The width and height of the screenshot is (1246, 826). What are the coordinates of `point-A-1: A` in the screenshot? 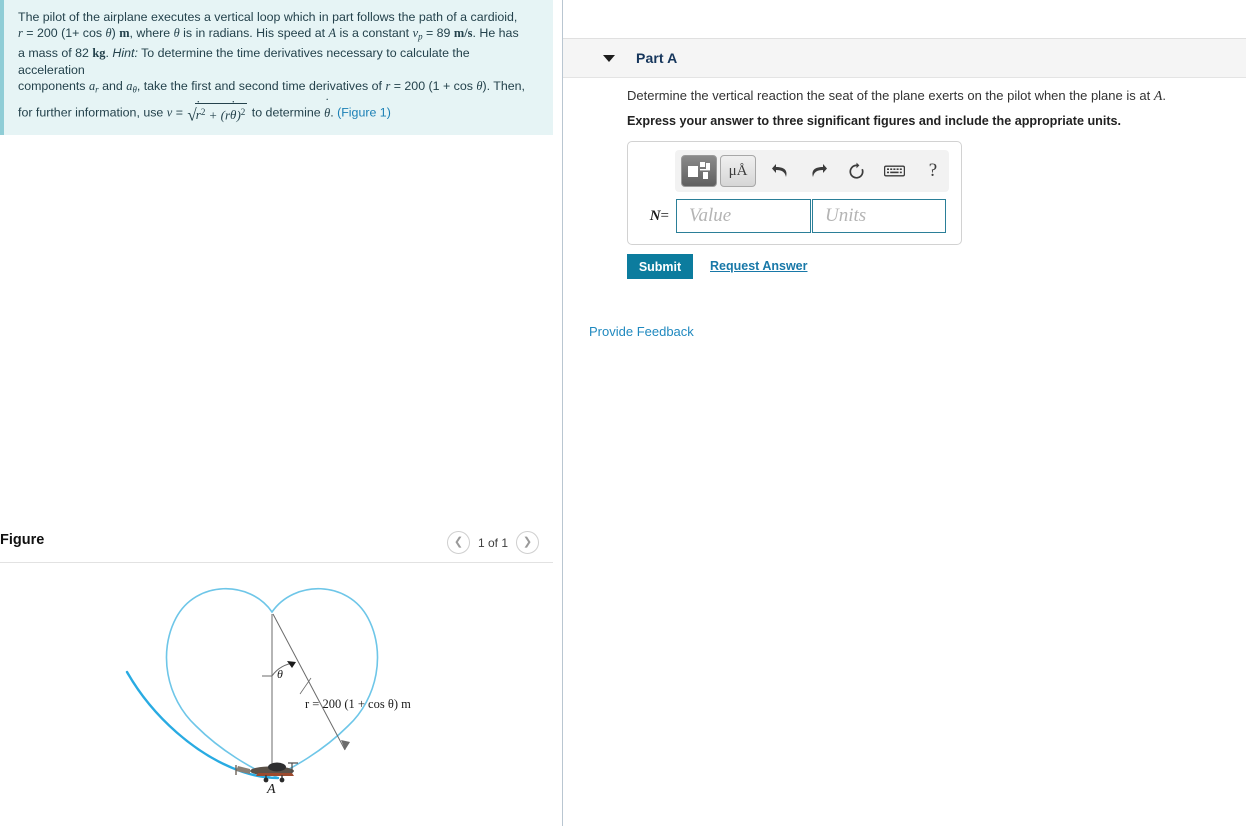 It's located at (332, 33).